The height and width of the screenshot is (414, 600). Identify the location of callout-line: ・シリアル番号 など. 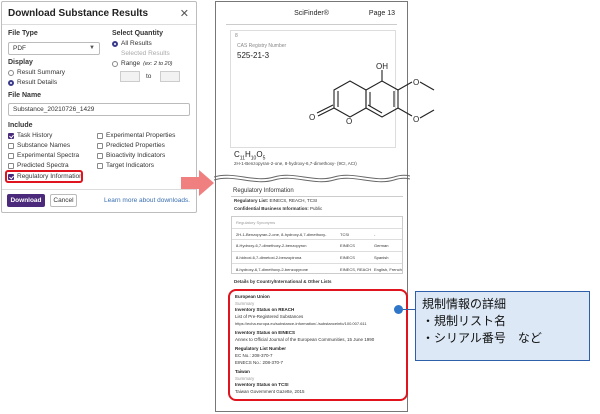
(482, 338).